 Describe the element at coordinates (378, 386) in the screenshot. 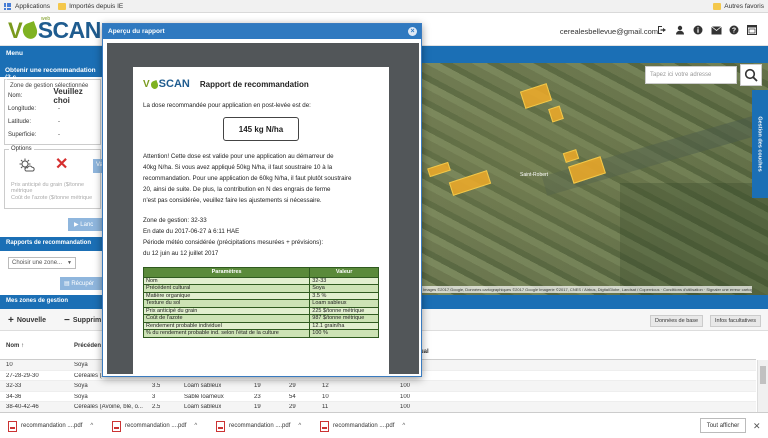

I see `table-row: 32-33 Soya 3.5 Loam sableux 19 29 12 100` at that location.